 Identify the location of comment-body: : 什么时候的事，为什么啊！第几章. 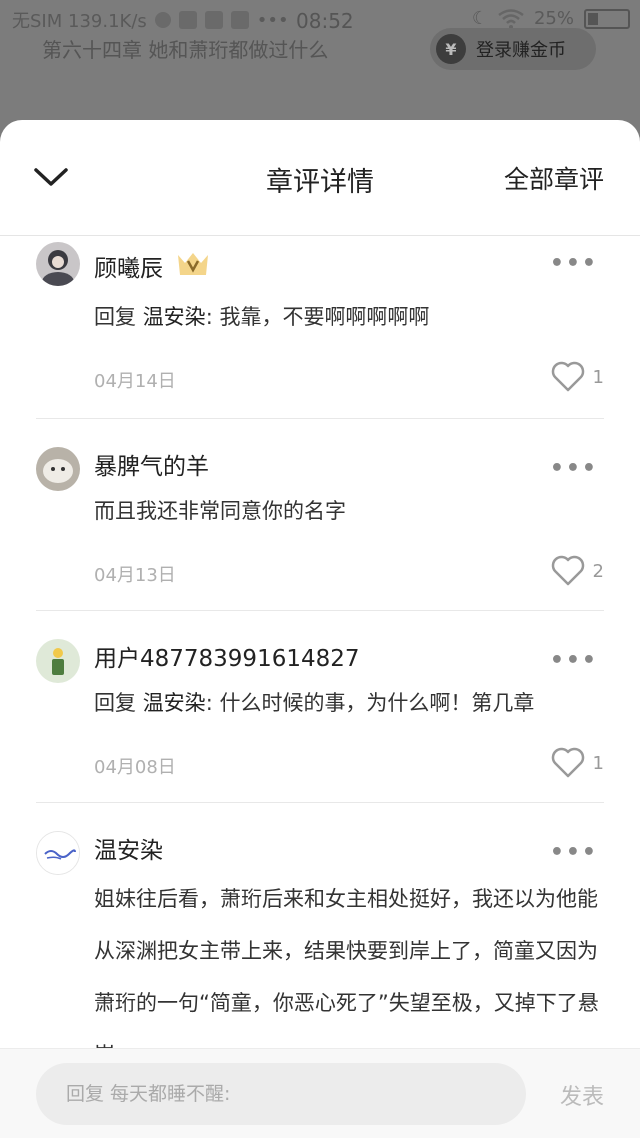
(370, 703).